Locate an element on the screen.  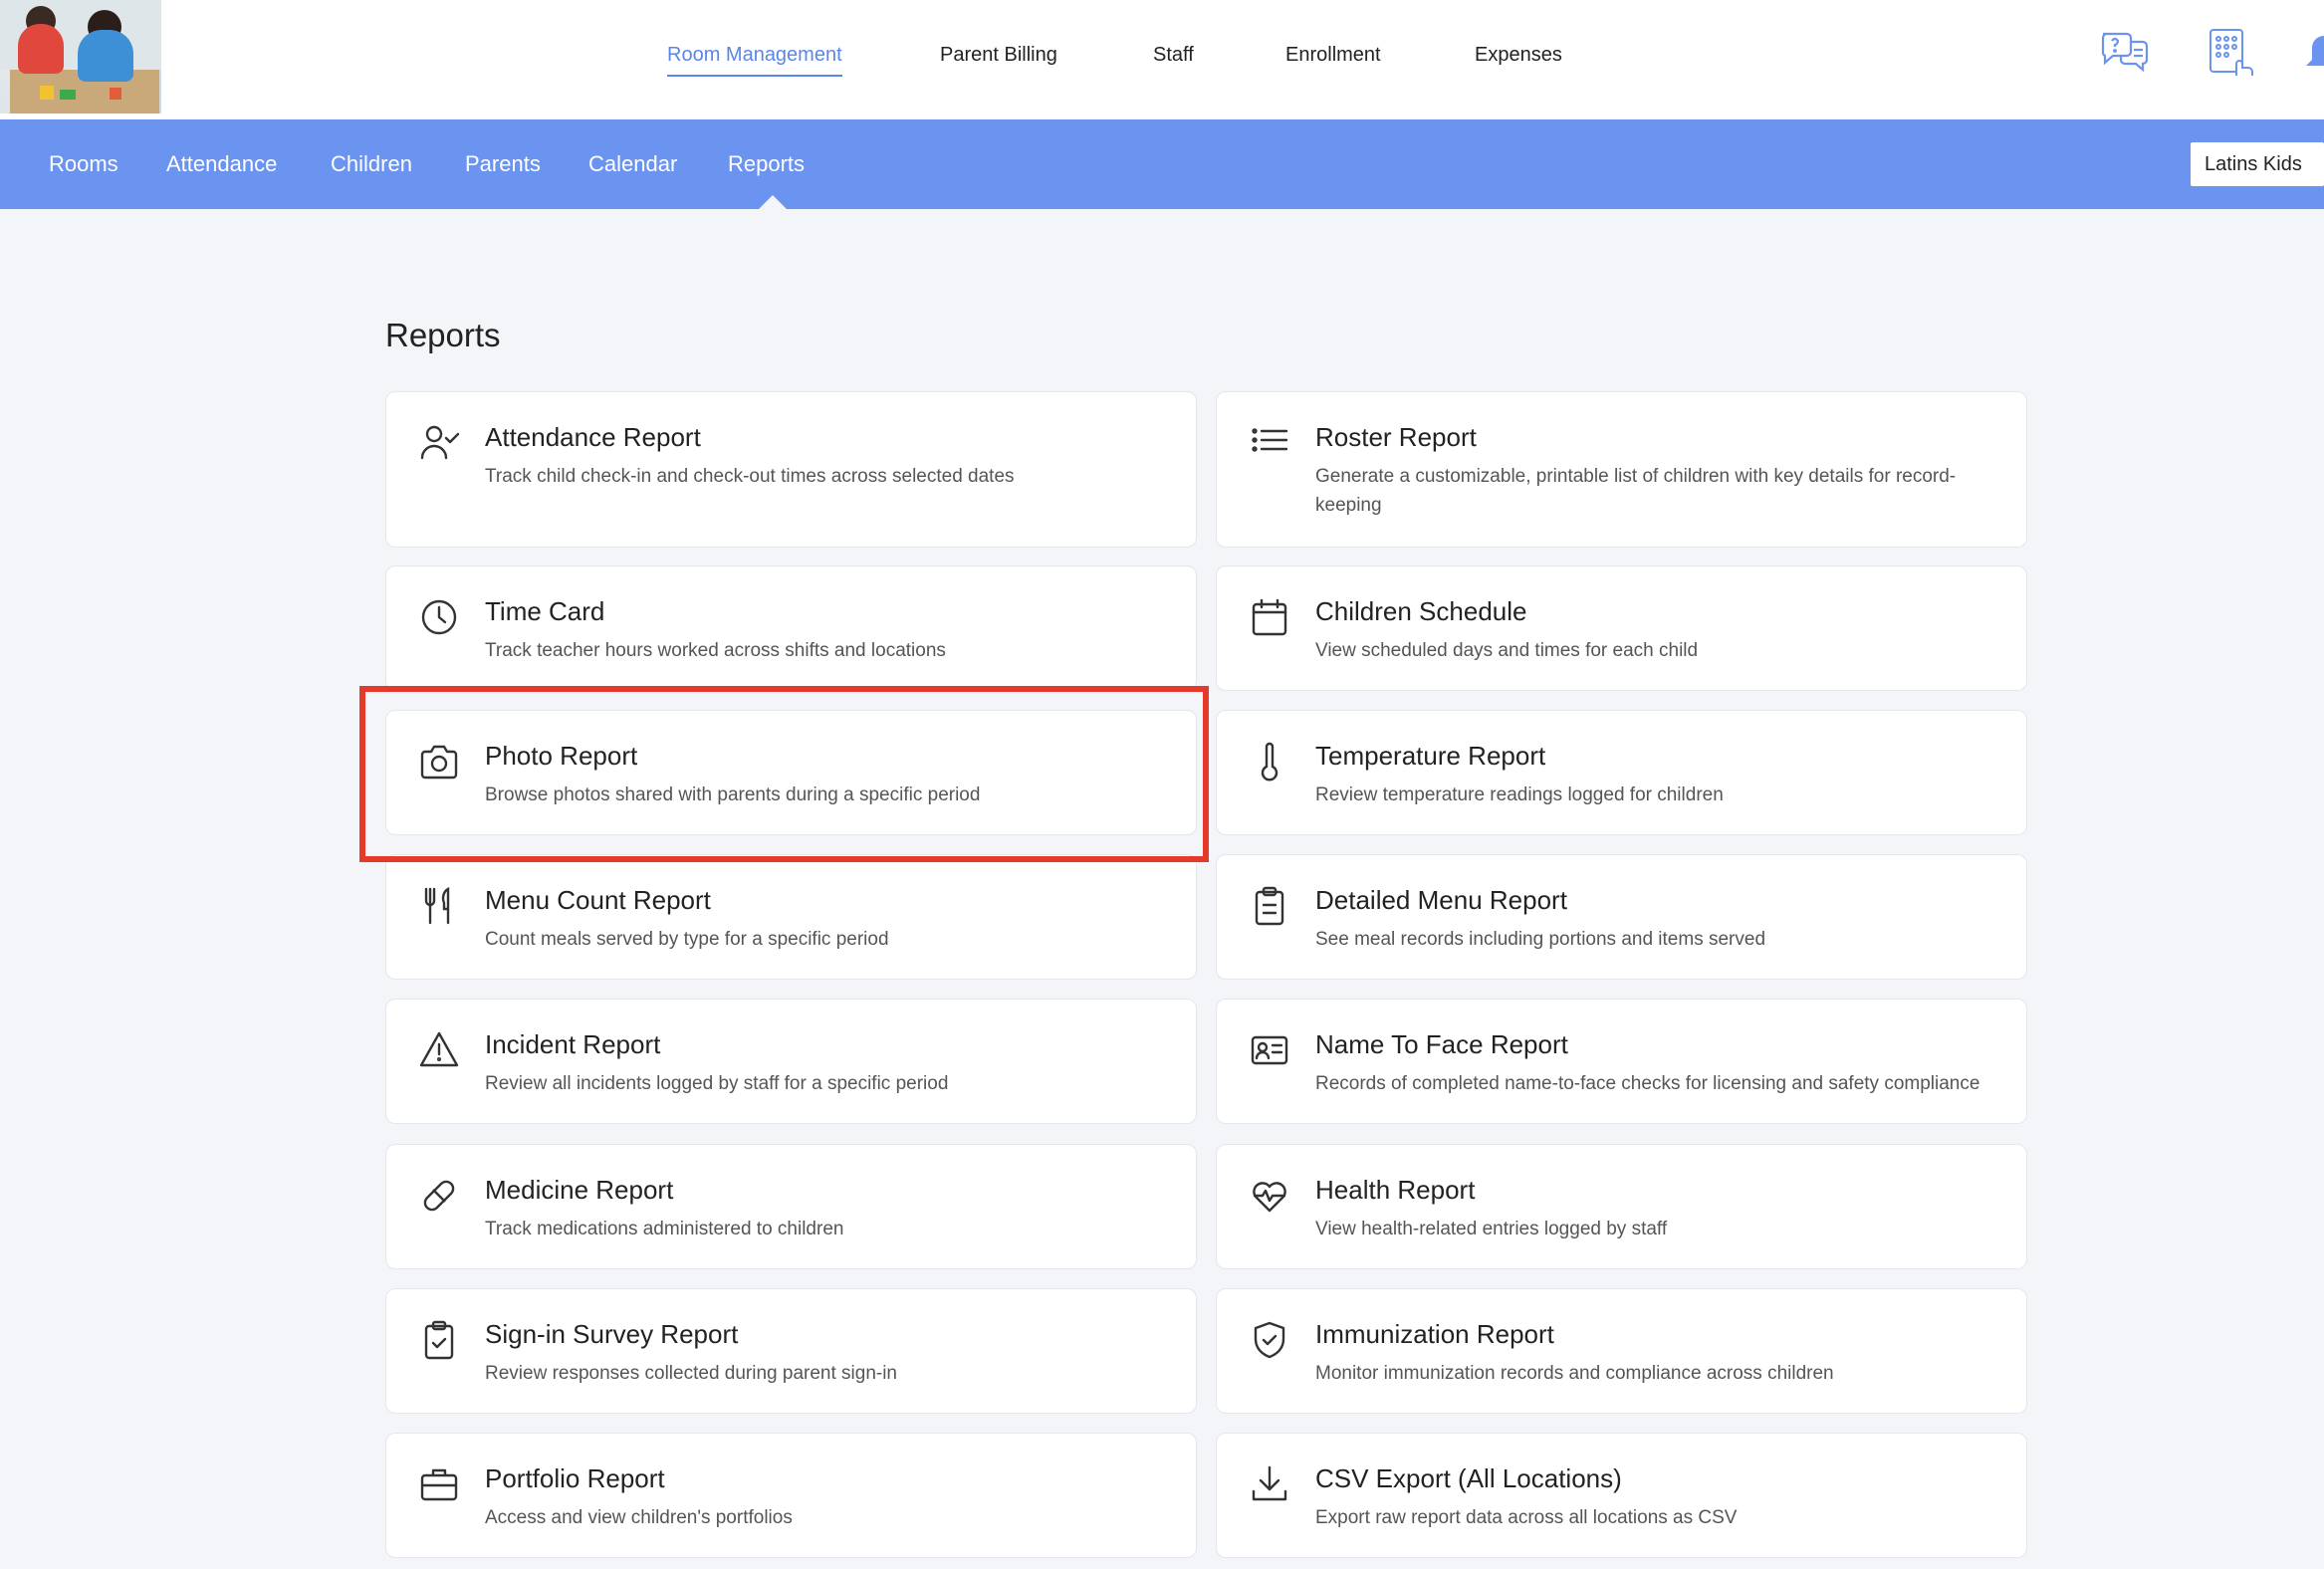
report-title: Children Schedule is located at coordinates (1421, 611).